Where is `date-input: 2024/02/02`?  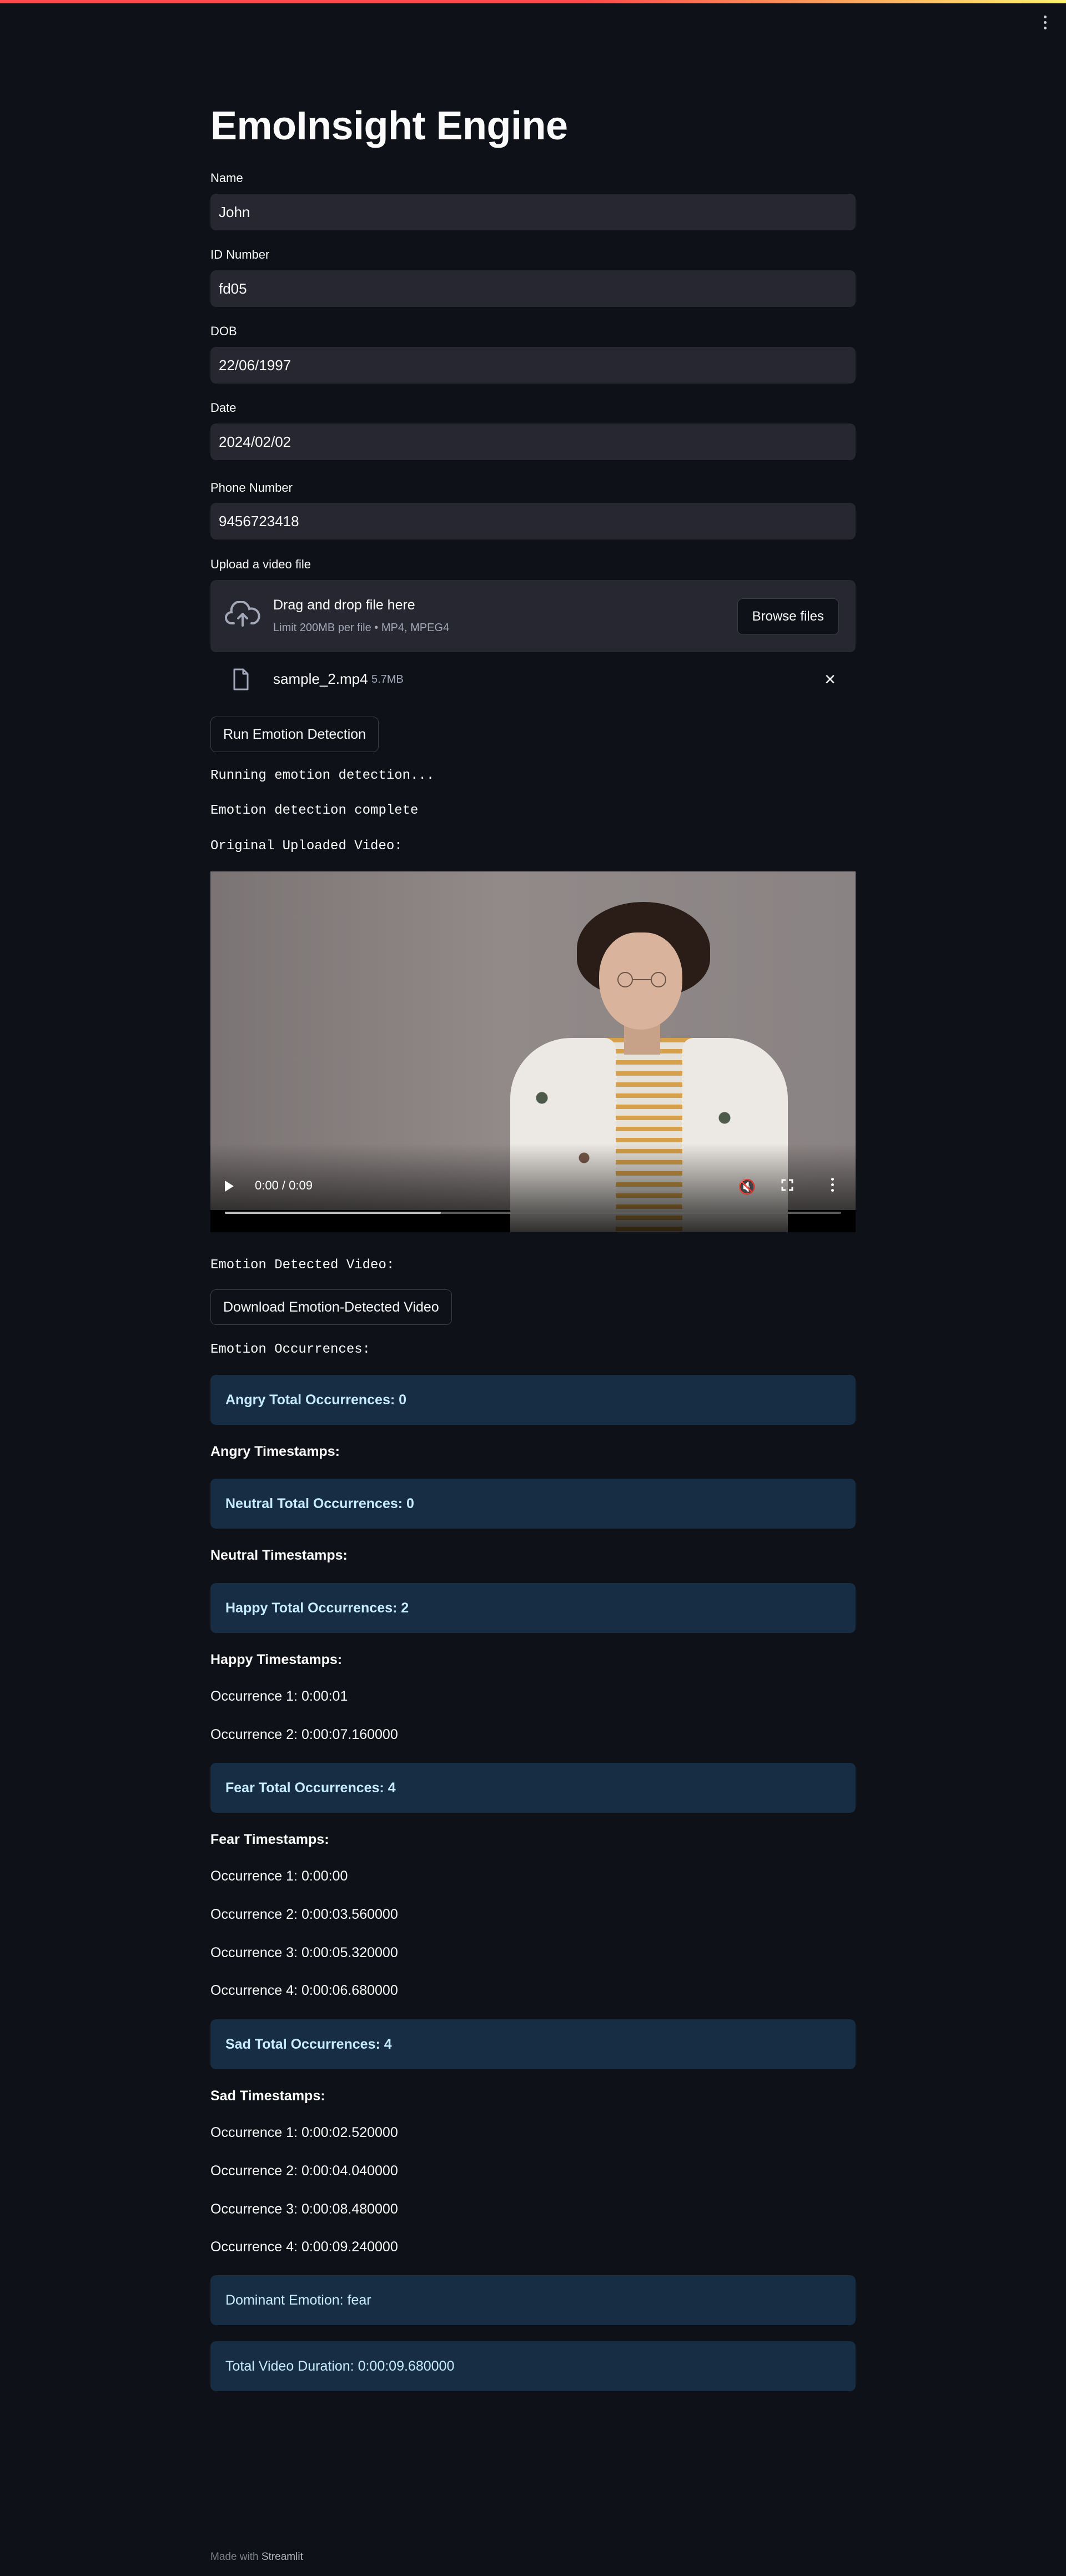
date-input: 2024/02/02 is located at coordinates (533, 442).